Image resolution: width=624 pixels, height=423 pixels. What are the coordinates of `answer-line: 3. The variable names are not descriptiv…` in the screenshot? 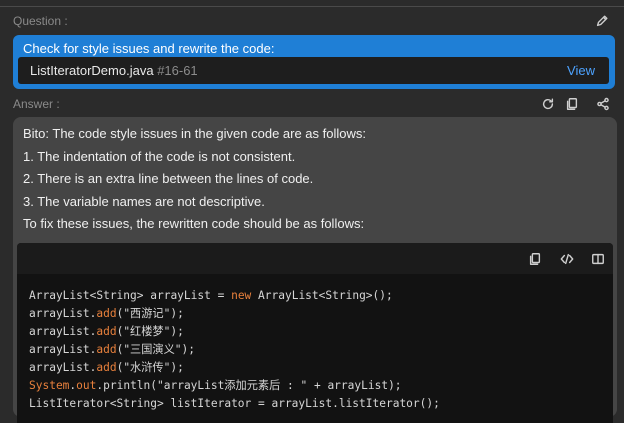 It's located at (144, 201).